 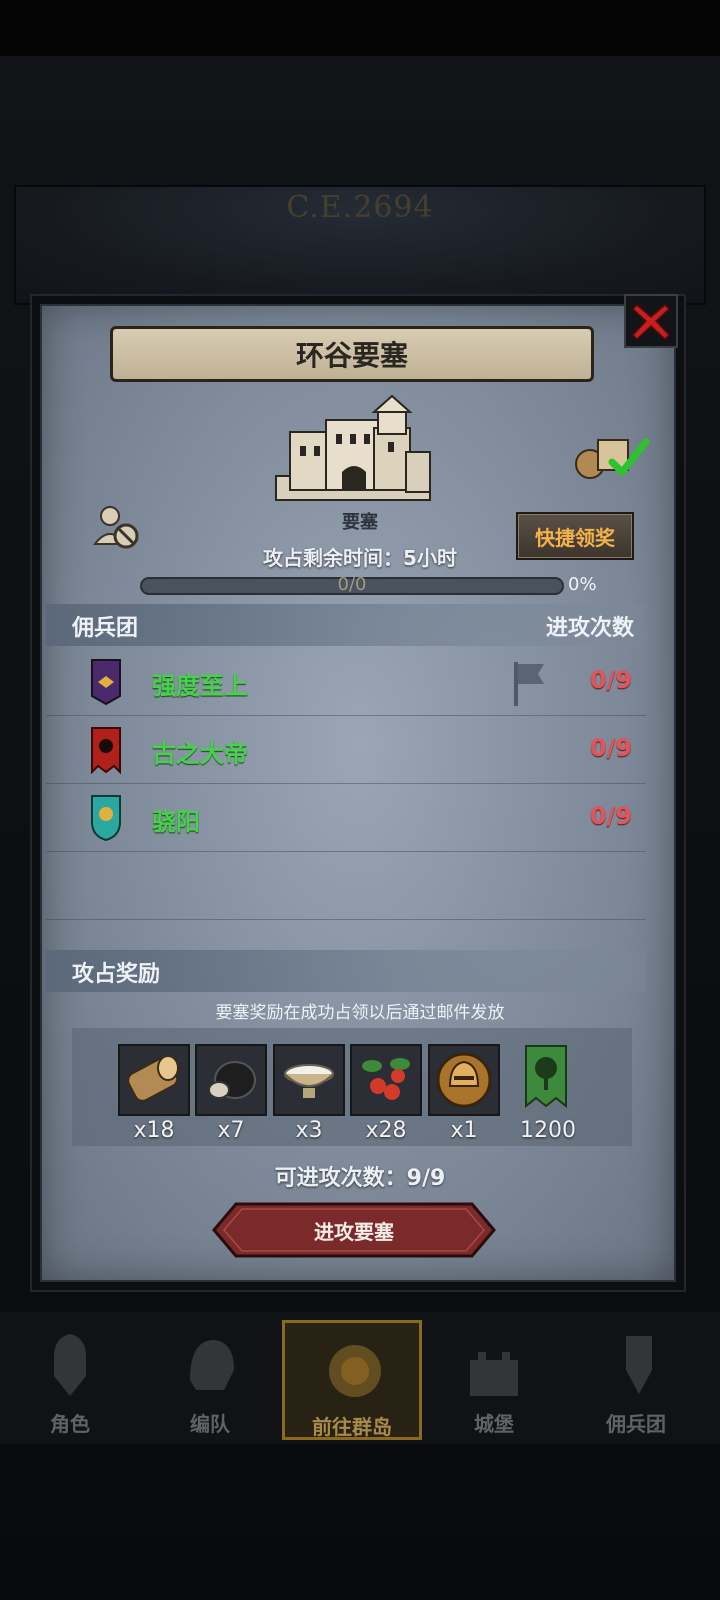 I want to click on loot-collected-icon, so click(x=613, y=456).